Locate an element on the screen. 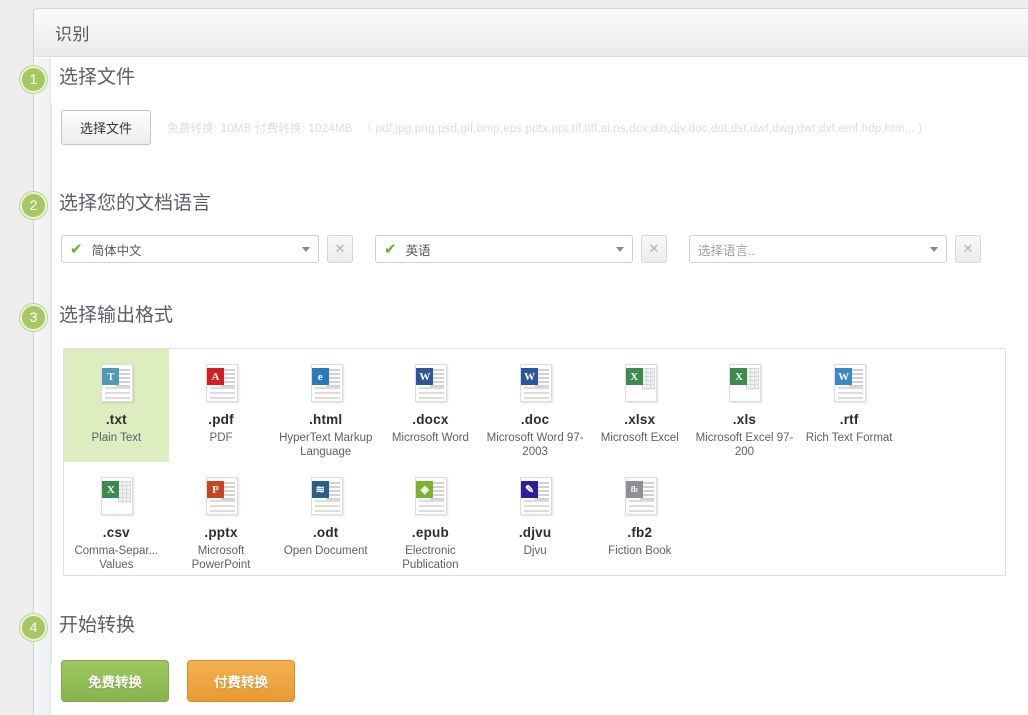  format-extension: .djvu is located at coordinates (535, 532).